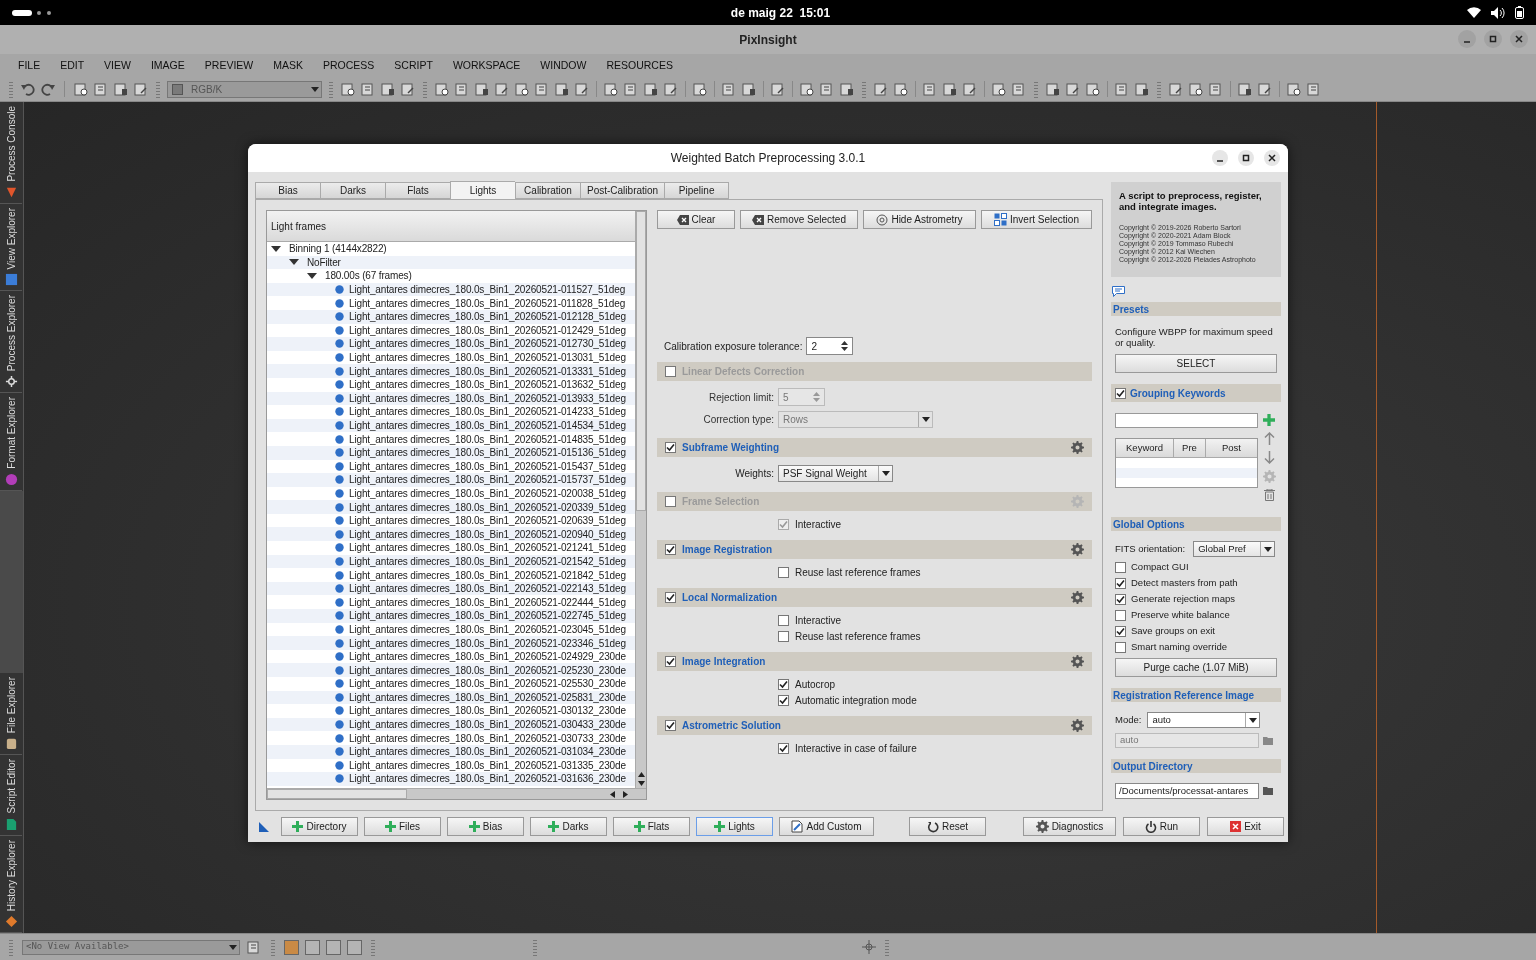 Image resolution: width=1536 pixels, height=960 pixels. What do you see at coordinates (482, 190) in the screenshot?
I see `tab: Lights` at bounding box center [482, 190].